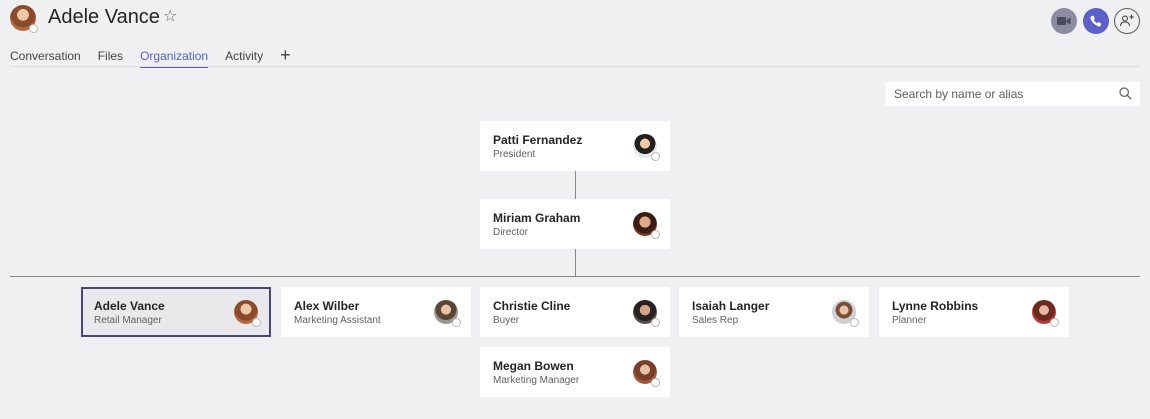 The image size is (1150, 419). What do you see at coordinates (536, 380) in the screenshot?
I see `person-title: Marketing Manager` at bounding box center [536, 380].